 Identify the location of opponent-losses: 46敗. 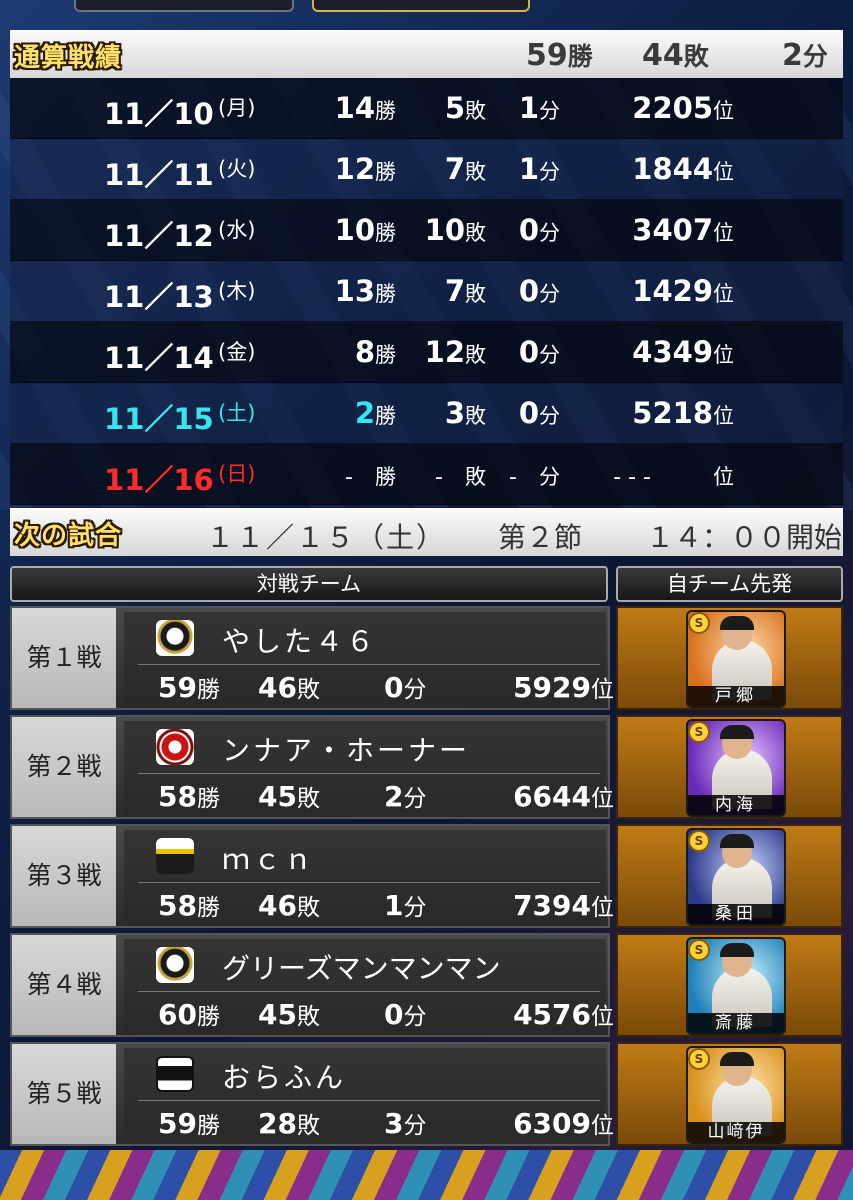
(289, 687).